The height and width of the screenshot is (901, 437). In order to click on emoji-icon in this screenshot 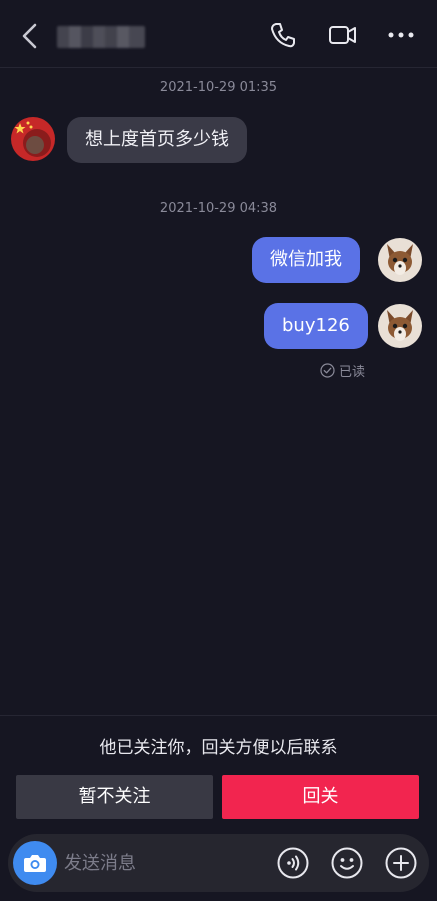, I will do `click(347, 863)`.